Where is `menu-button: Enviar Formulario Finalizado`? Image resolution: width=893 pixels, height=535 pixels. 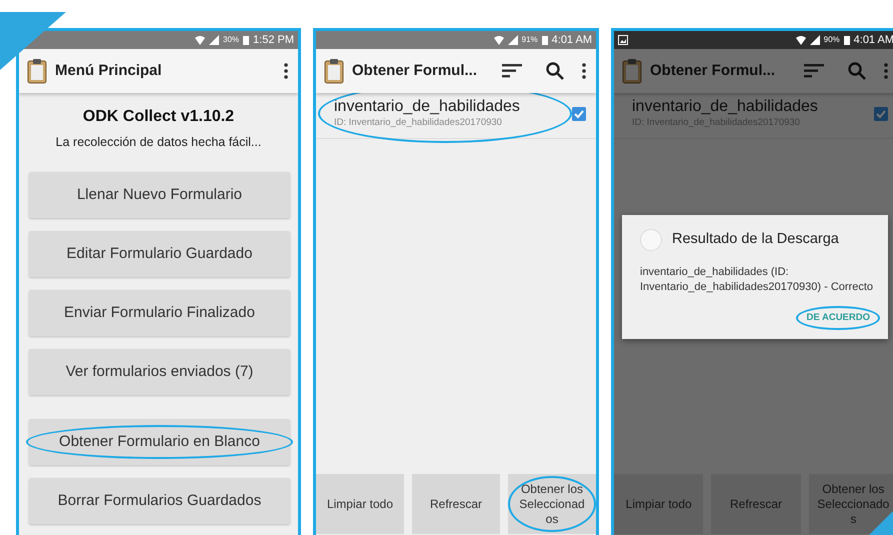
menu-button: Enviar Formulario Finalizado is located at coordinates (159, 313).